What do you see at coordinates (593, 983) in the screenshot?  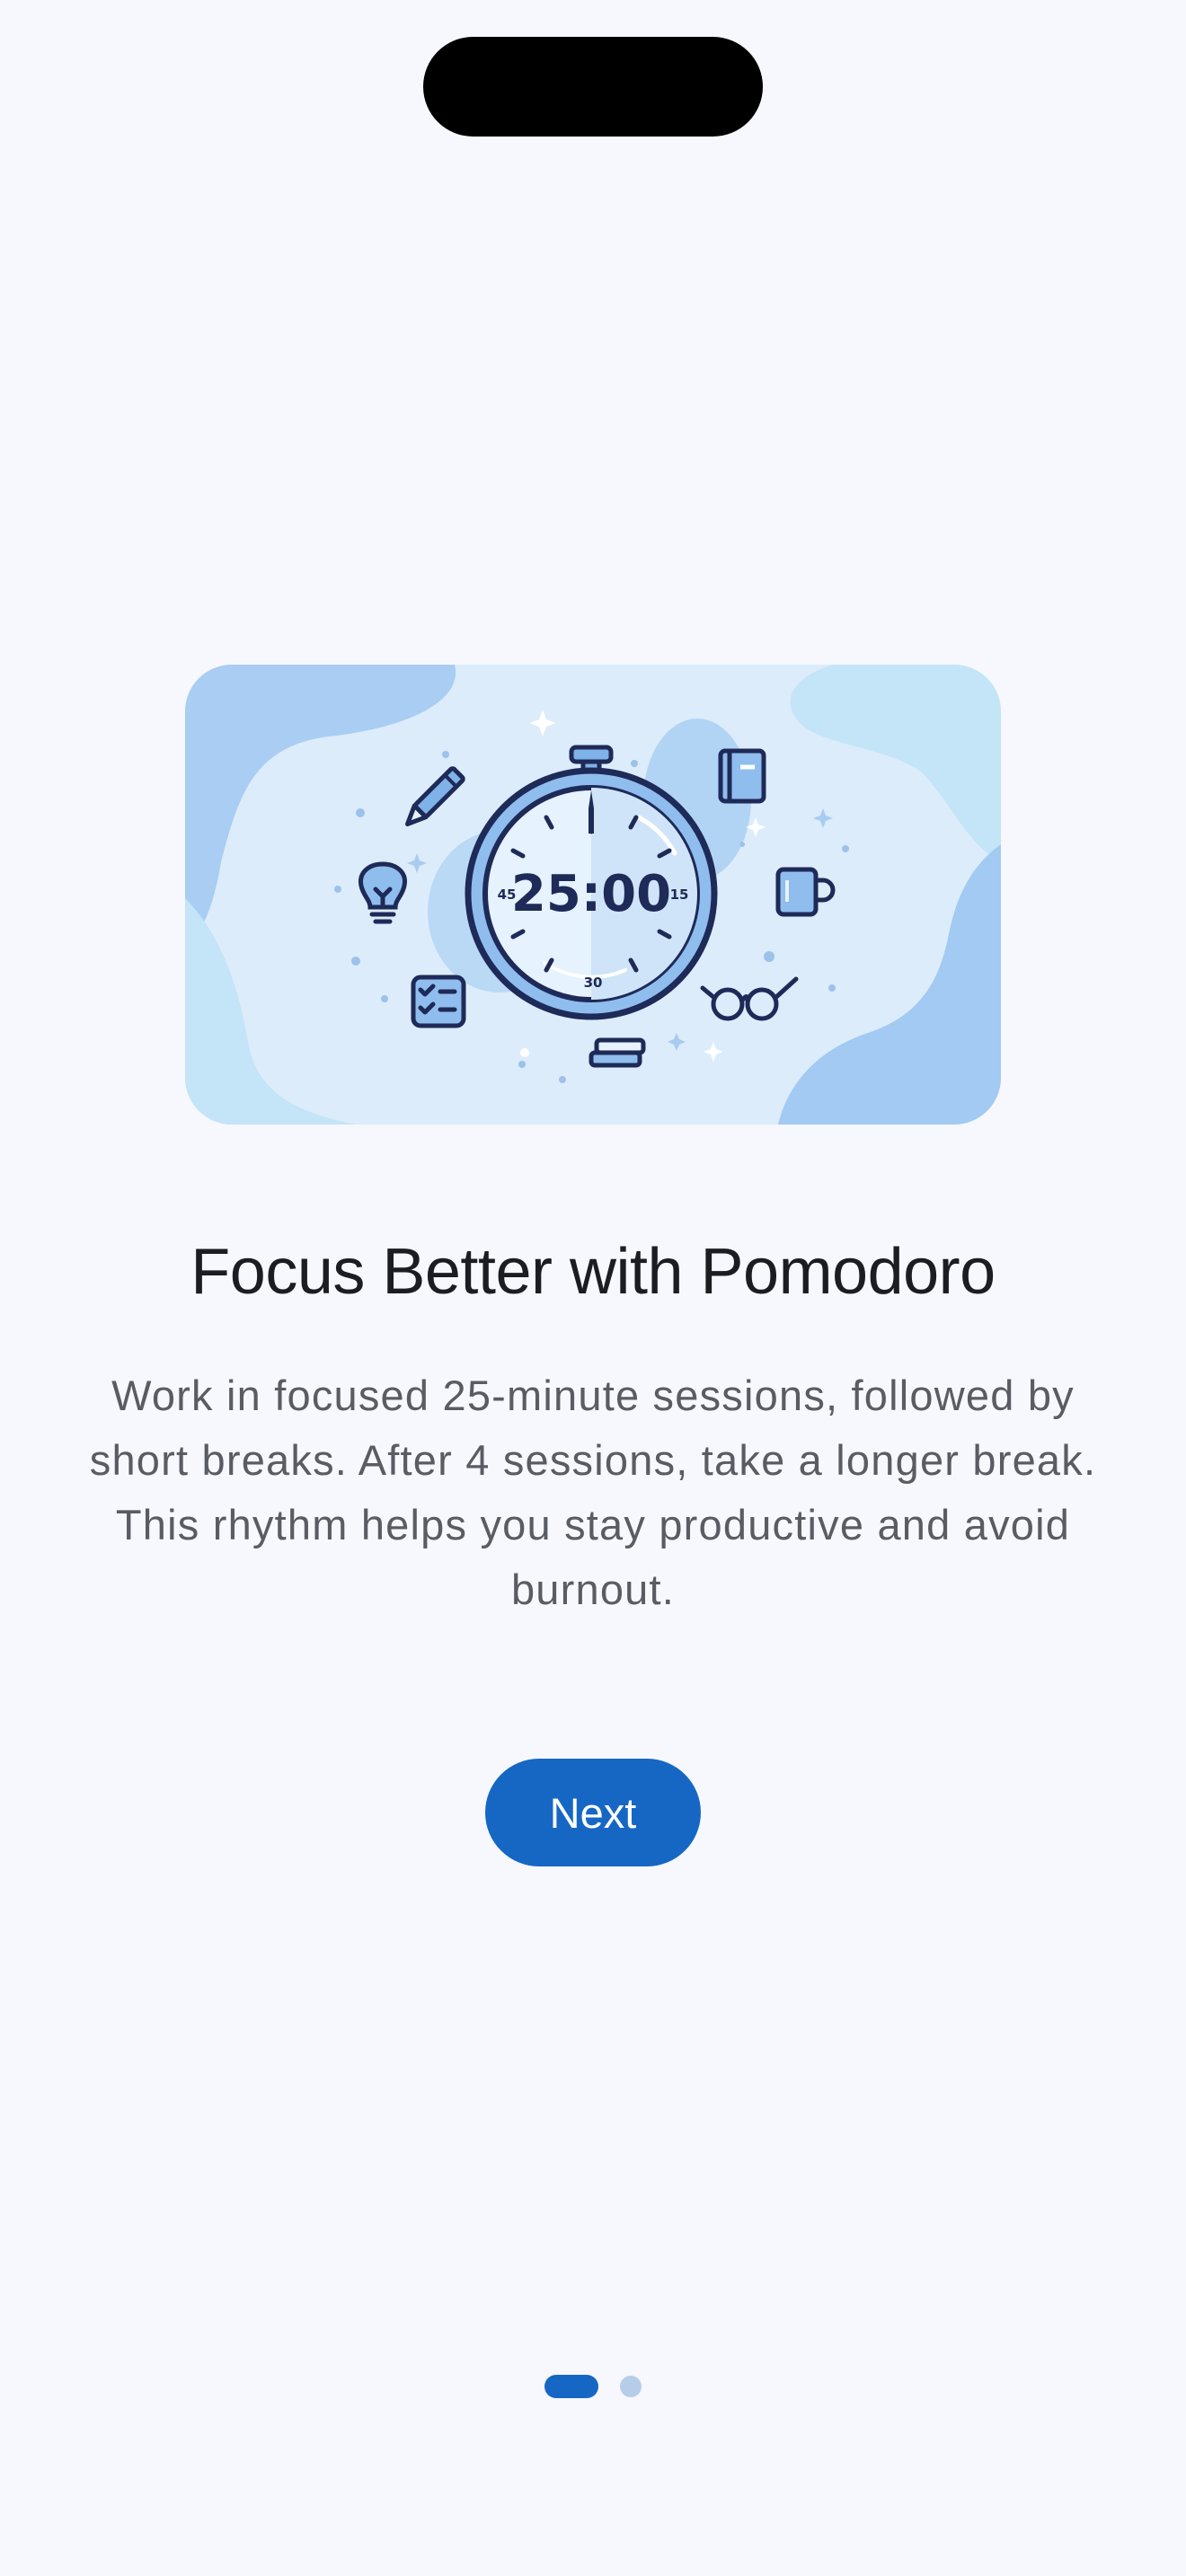 I see `svg-text: 30` at bounding box center [593, 983].